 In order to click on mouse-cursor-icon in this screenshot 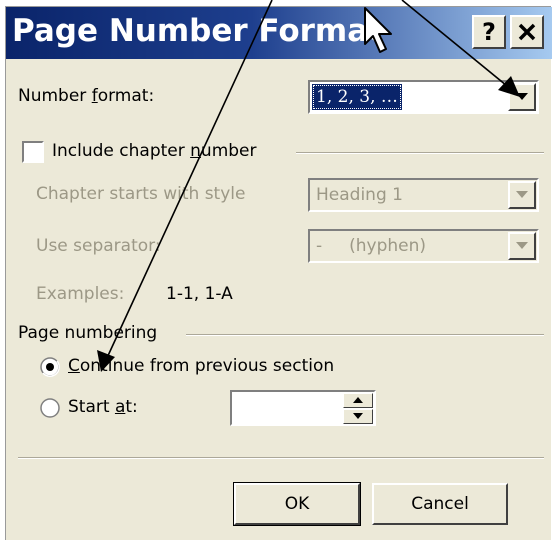, I will do `click(378, 30)`.